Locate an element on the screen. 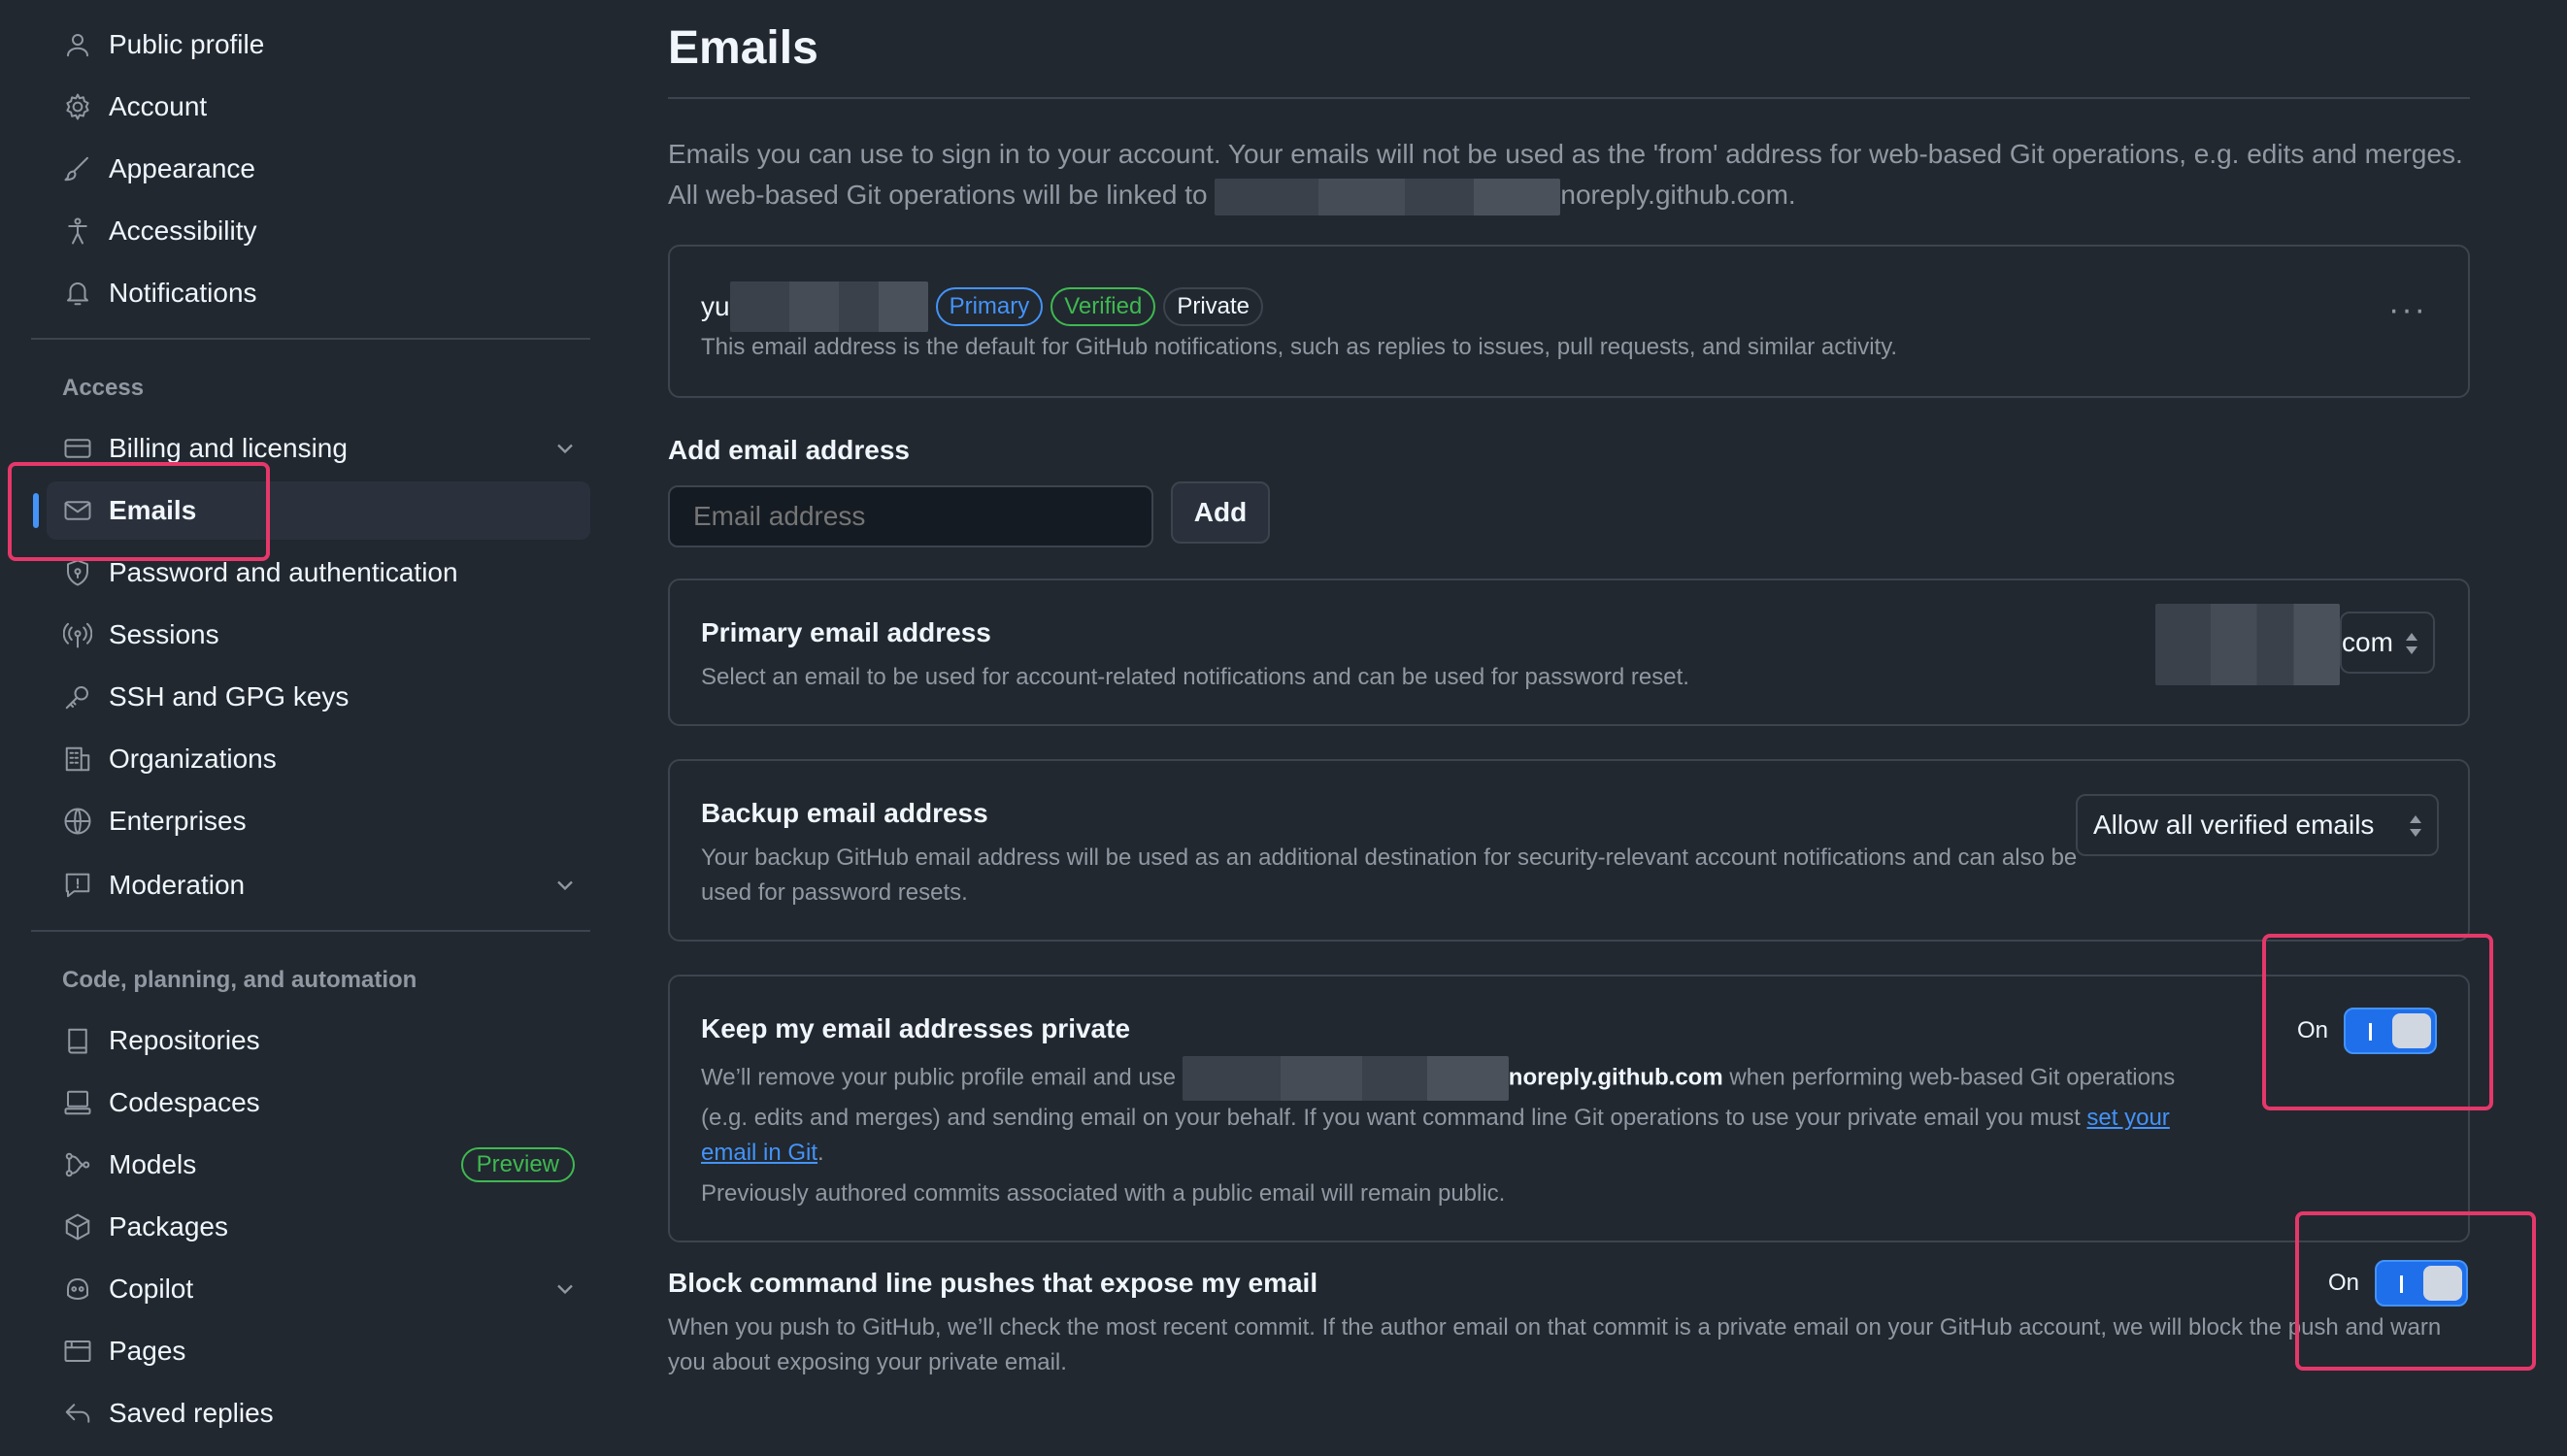 This screenshot has width=2567, height=1456. verified-badge: Verified is located at coordinates (1103, 306).